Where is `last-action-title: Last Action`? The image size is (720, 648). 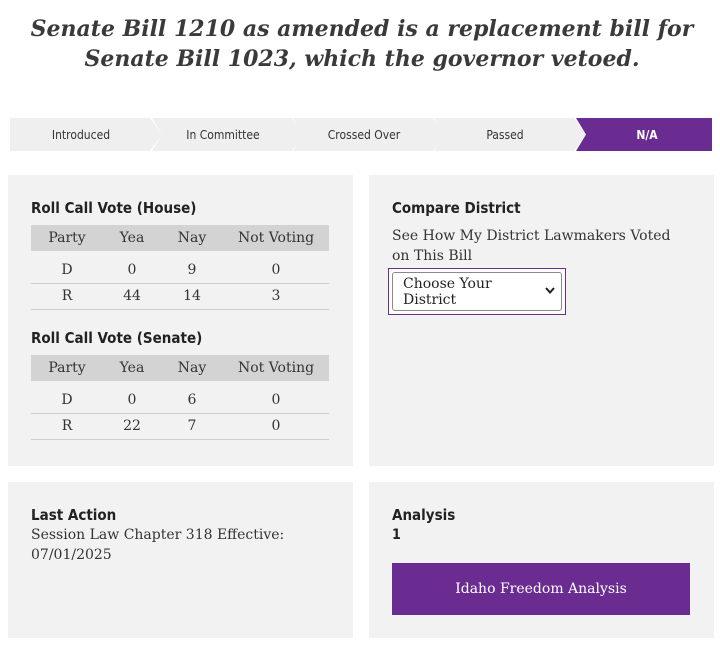 last-action-title: Last Action is located at coordinates (74, 515).